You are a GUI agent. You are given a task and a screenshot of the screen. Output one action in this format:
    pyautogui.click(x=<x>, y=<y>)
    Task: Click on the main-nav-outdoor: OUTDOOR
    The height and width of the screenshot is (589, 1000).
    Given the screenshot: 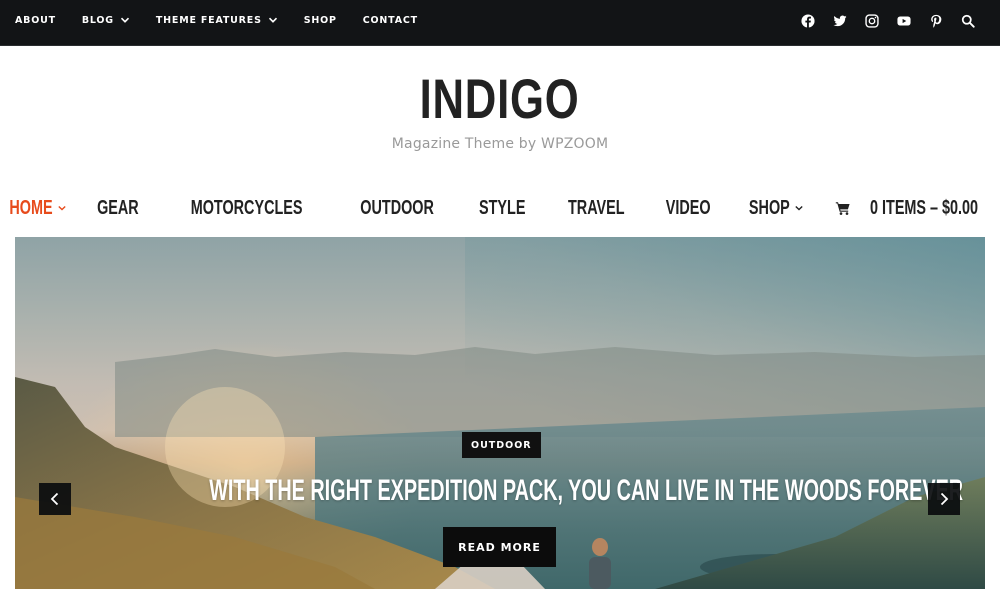 What is the action you would take?
    pyautogui.click(x=397, y=208)
    